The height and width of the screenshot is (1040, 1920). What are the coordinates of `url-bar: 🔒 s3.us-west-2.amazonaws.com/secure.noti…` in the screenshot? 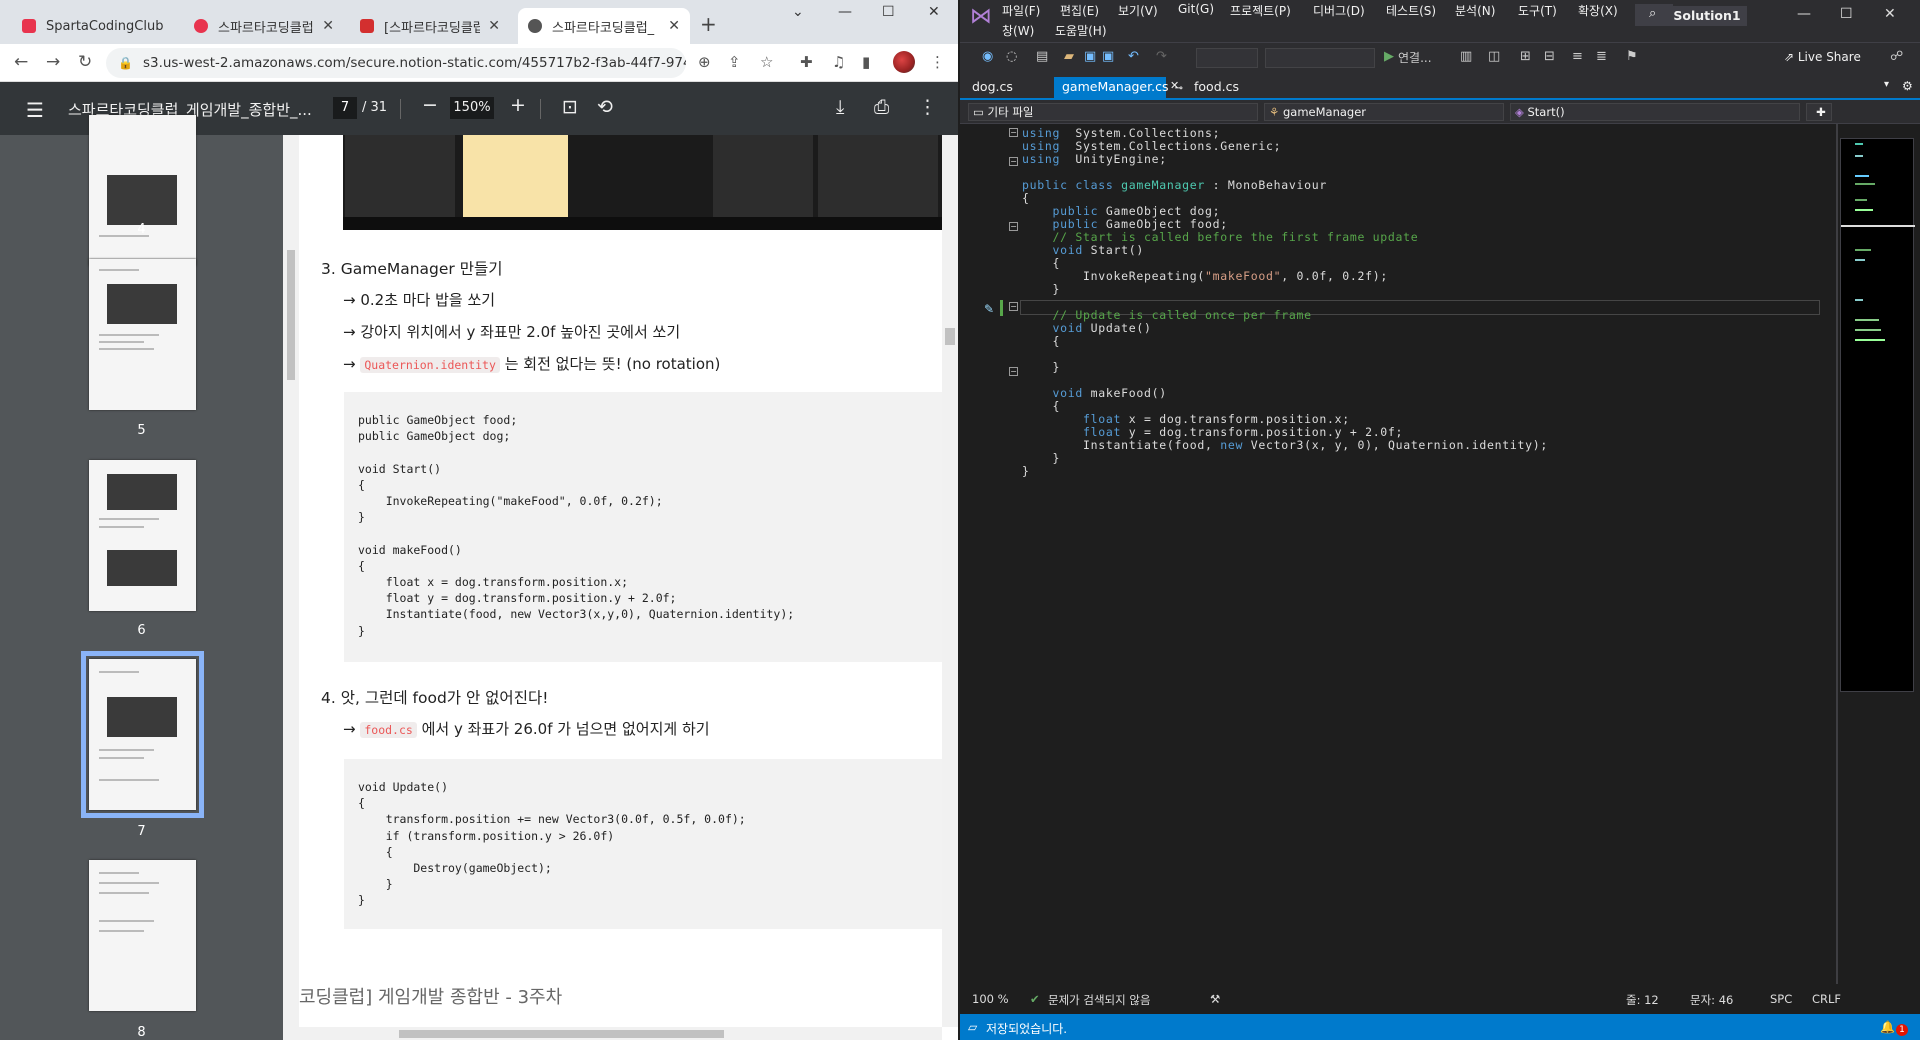 It's located at (396, 63).